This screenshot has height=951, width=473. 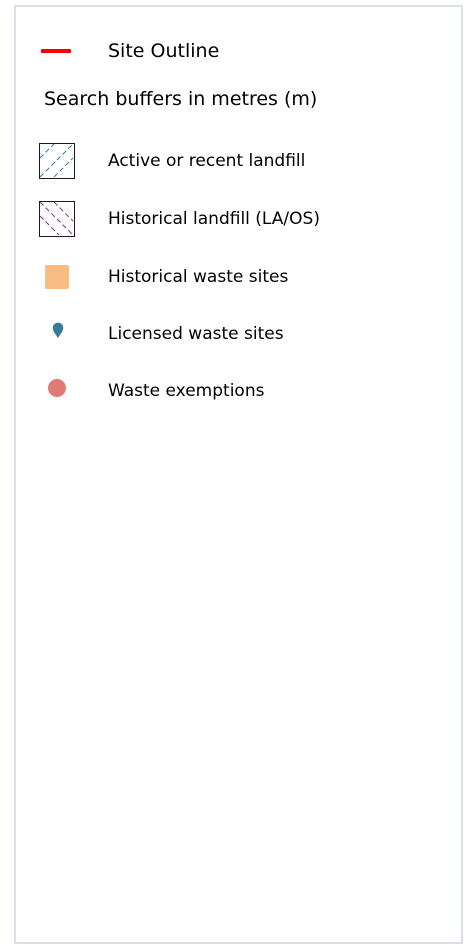 I want to click on legend-site-outline: Site Outline, so click(x=238, y=51).